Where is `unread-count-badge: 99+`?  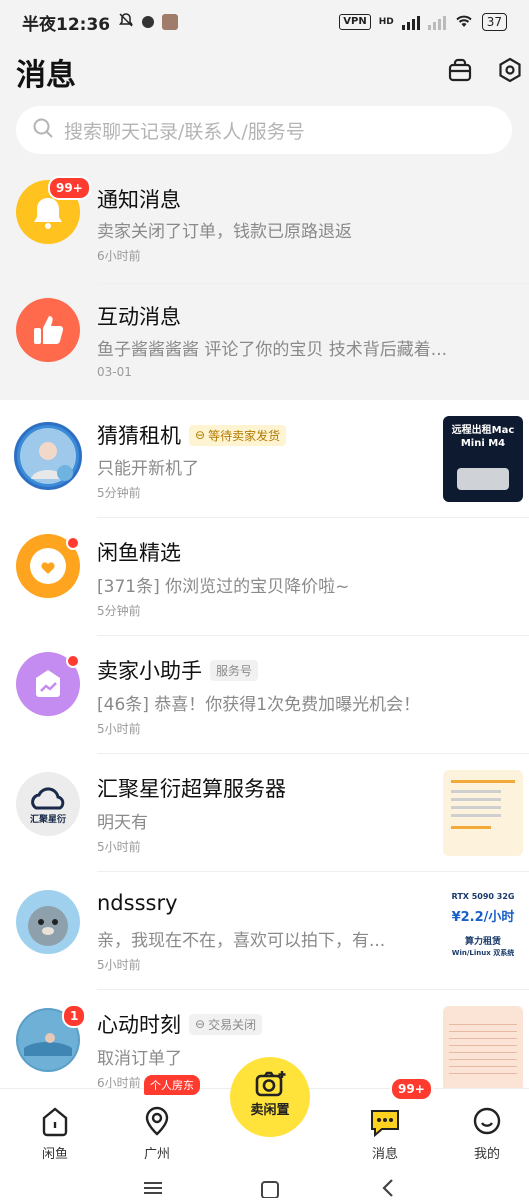 unread-count-badge: 99+ is located at coordinates (69, 188).